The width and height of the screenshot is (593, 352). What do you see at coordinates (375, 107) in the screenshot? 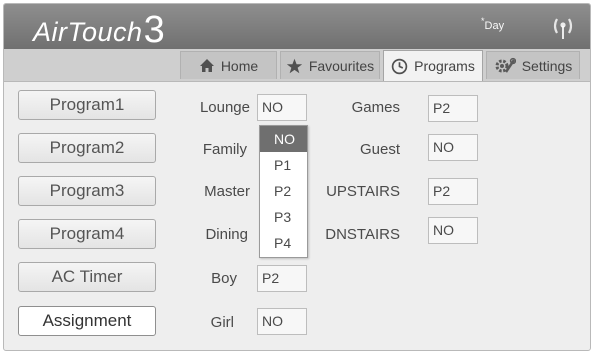
I see `zone-label-games: Games` at bounding box center [375, 107].